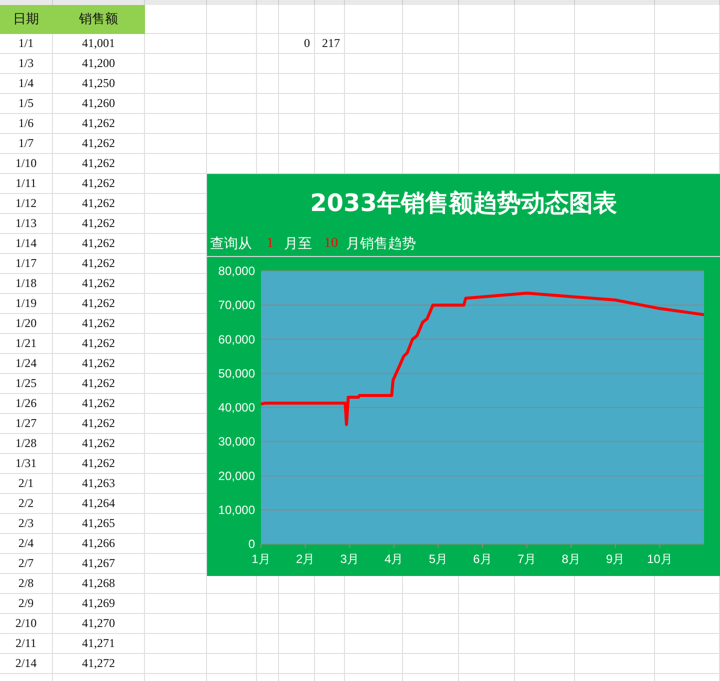 The height and width of the screenshot is (681, 720). What do you see at coordinates (26, 244) in the screenshot?
I see `date-cell: 1/14` at bounding box center [26, 244].